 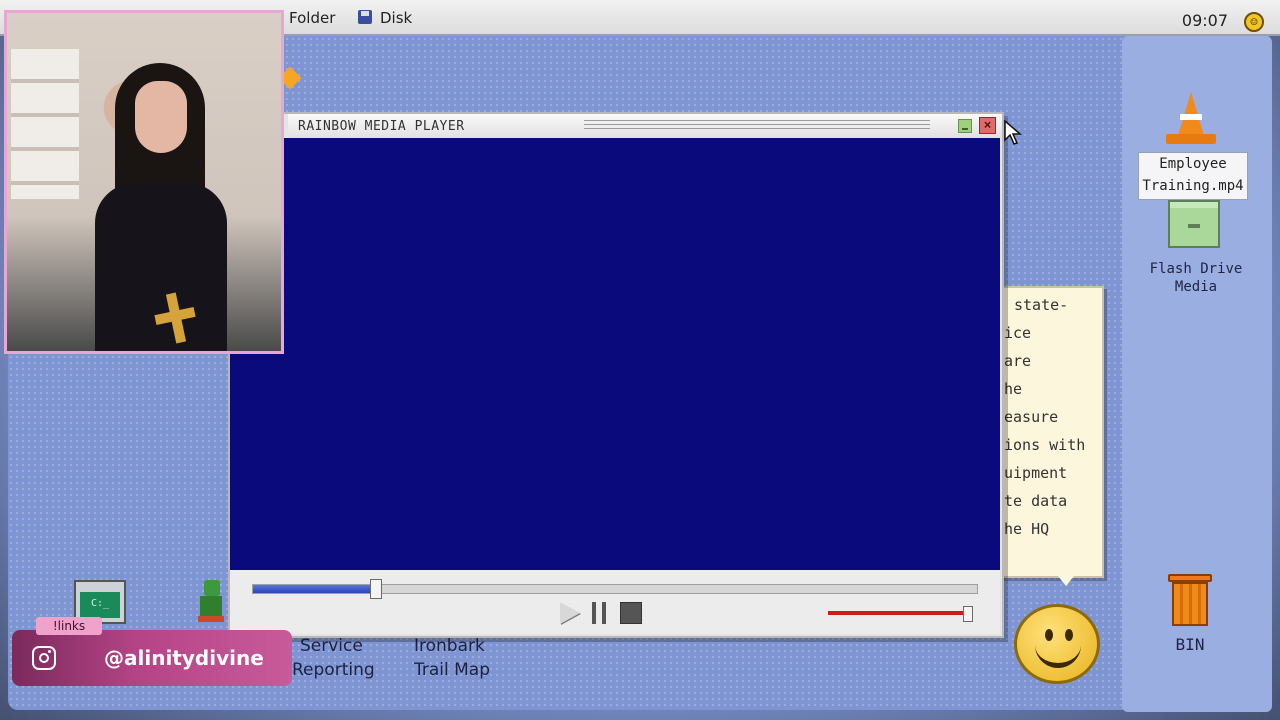 I want to click on player-controls, so click(x=615, y=602).